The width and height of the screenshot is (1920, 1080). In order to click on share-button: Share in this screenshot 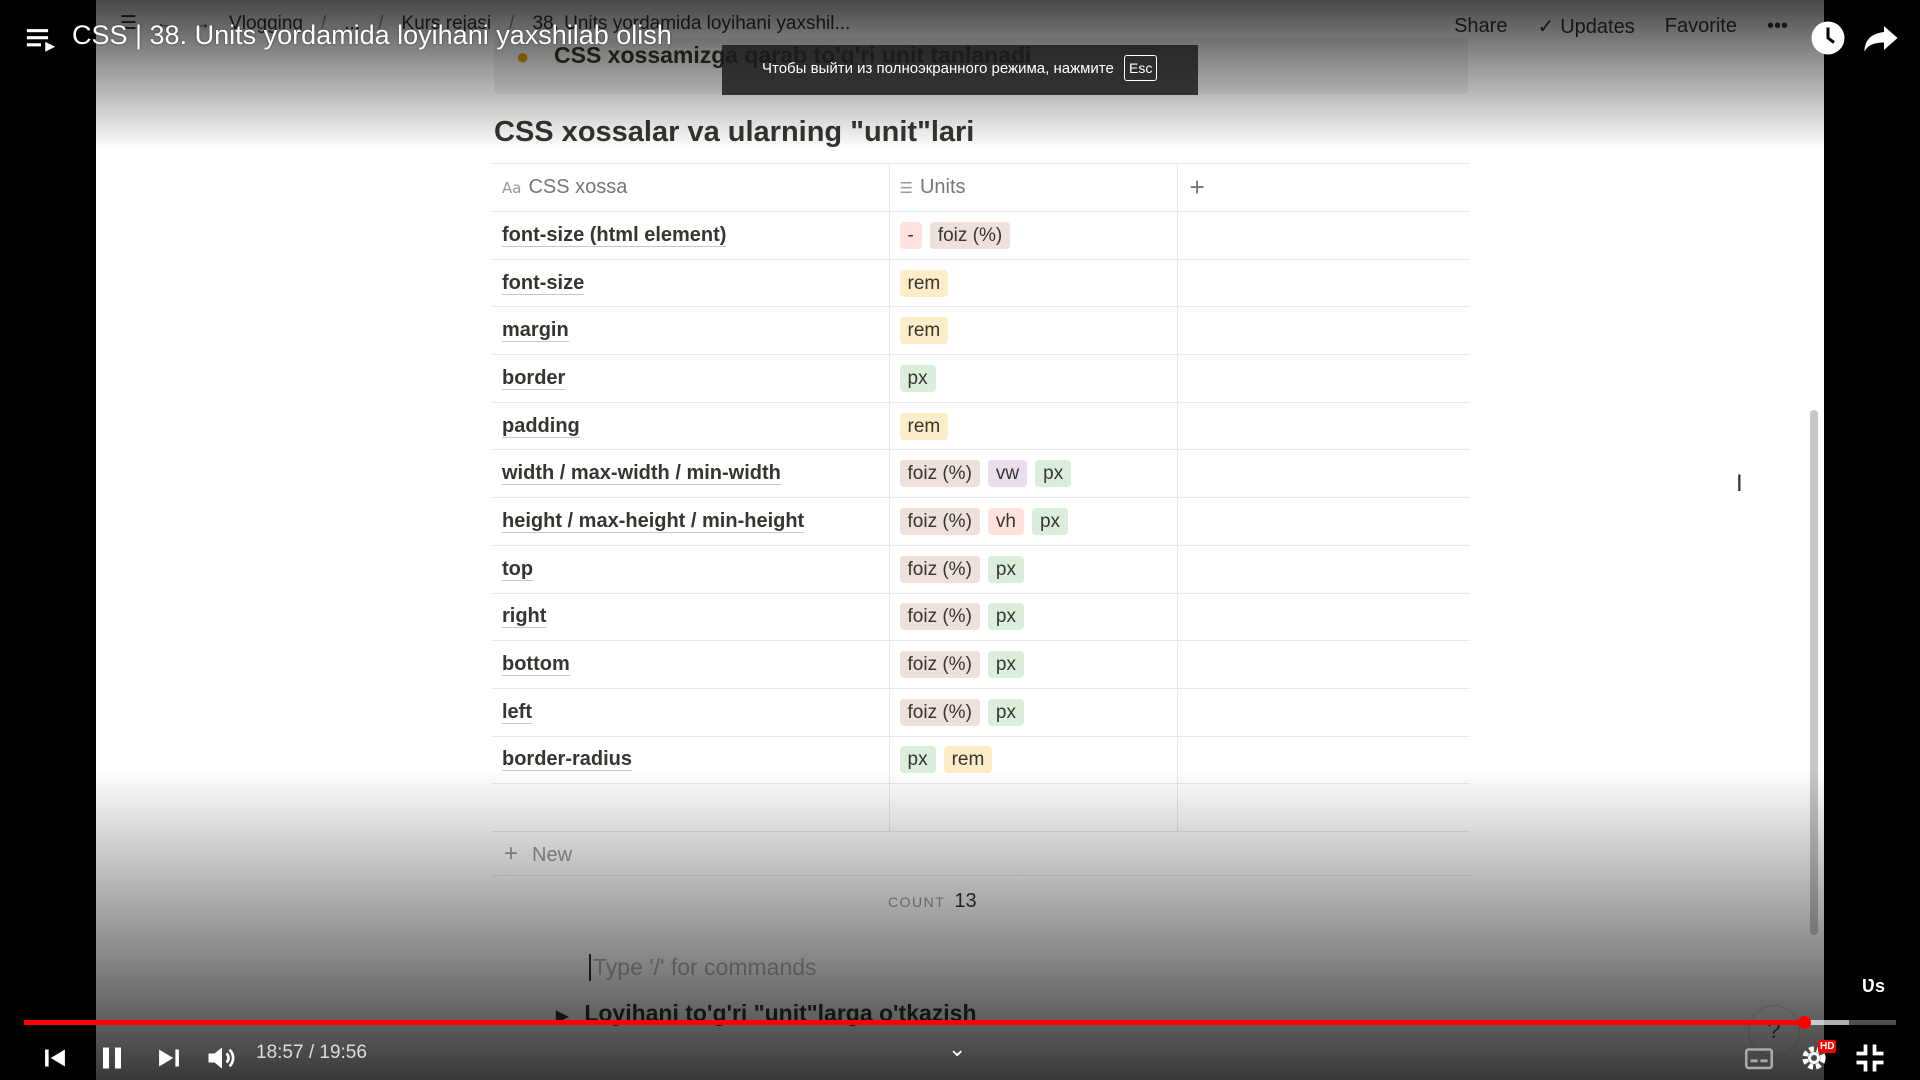, I will do `click(1480, 26)`.